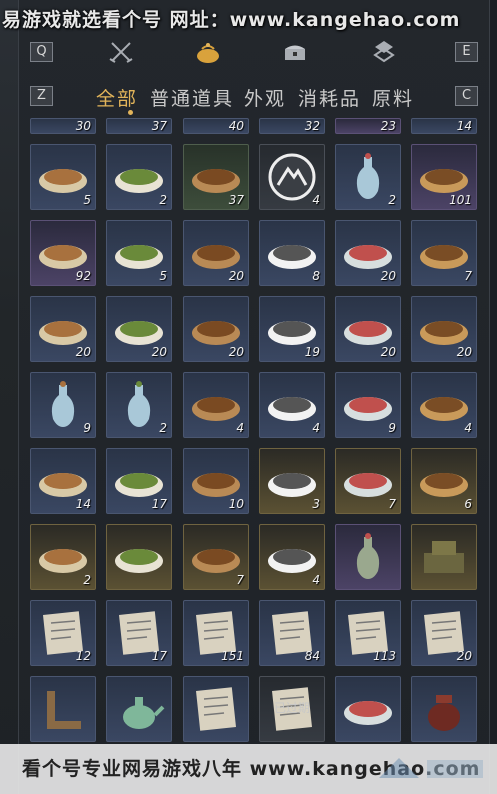 Image resolution: width=497 pixels, height=794 pixels. I want to click on inventory-slot: 32, so click(292, 126).